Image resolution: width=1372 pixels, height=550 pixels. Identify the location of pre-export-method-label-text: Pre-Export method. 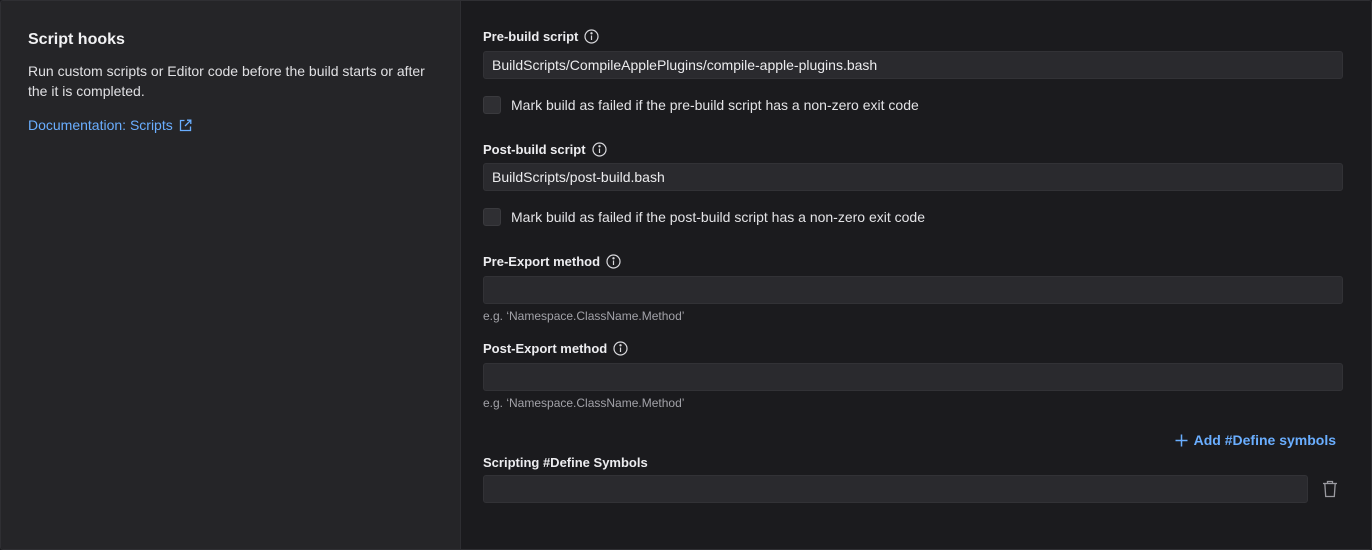
(542, 261).